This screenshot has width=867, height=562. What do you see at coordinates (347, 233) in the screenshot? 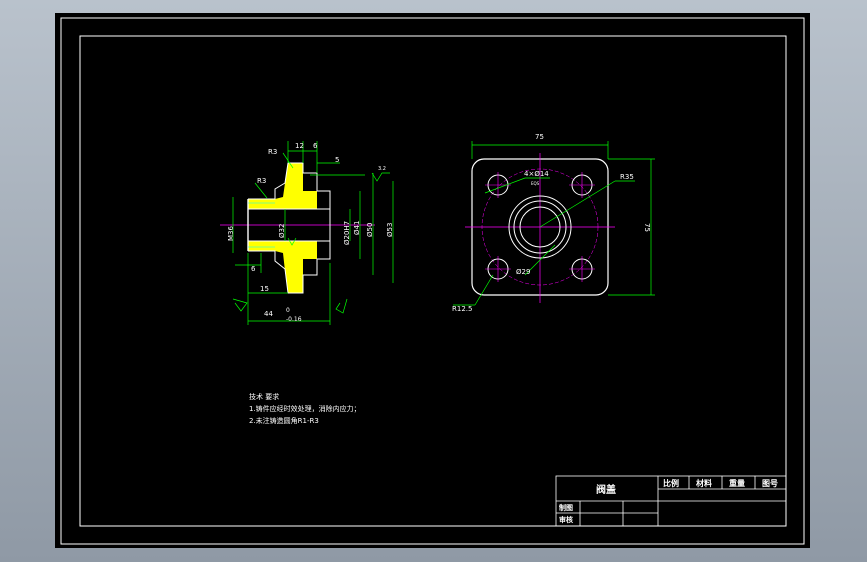
I see `dim-d20h7: Ø20H7` at bounding box center [347, 233].